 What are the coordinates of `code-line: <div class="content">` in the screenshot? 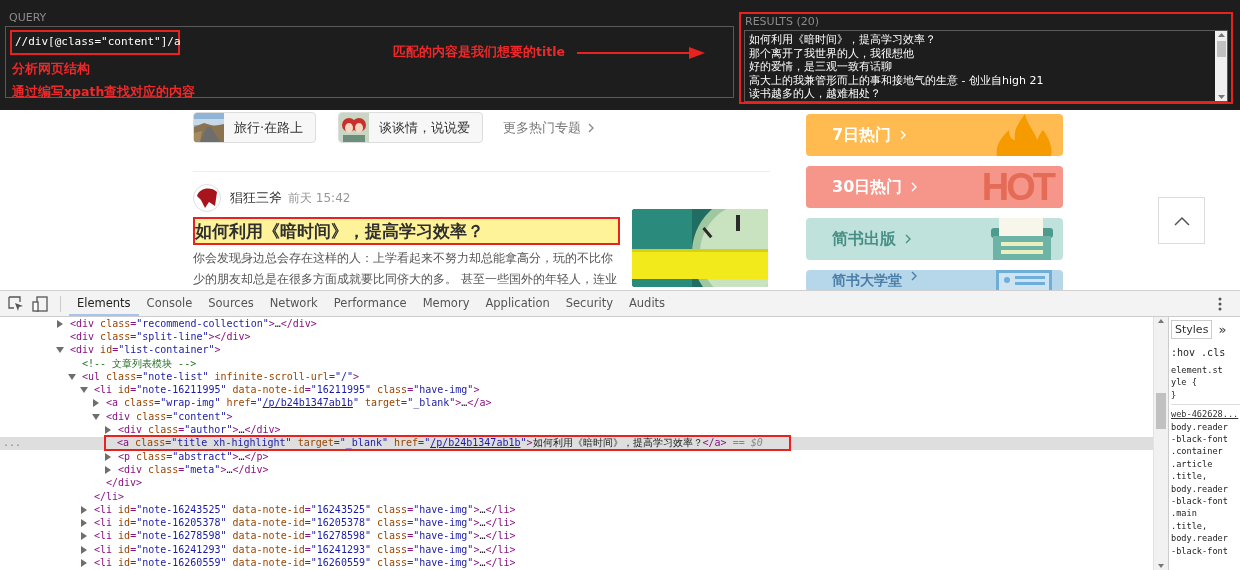 It's located at (169, 416).